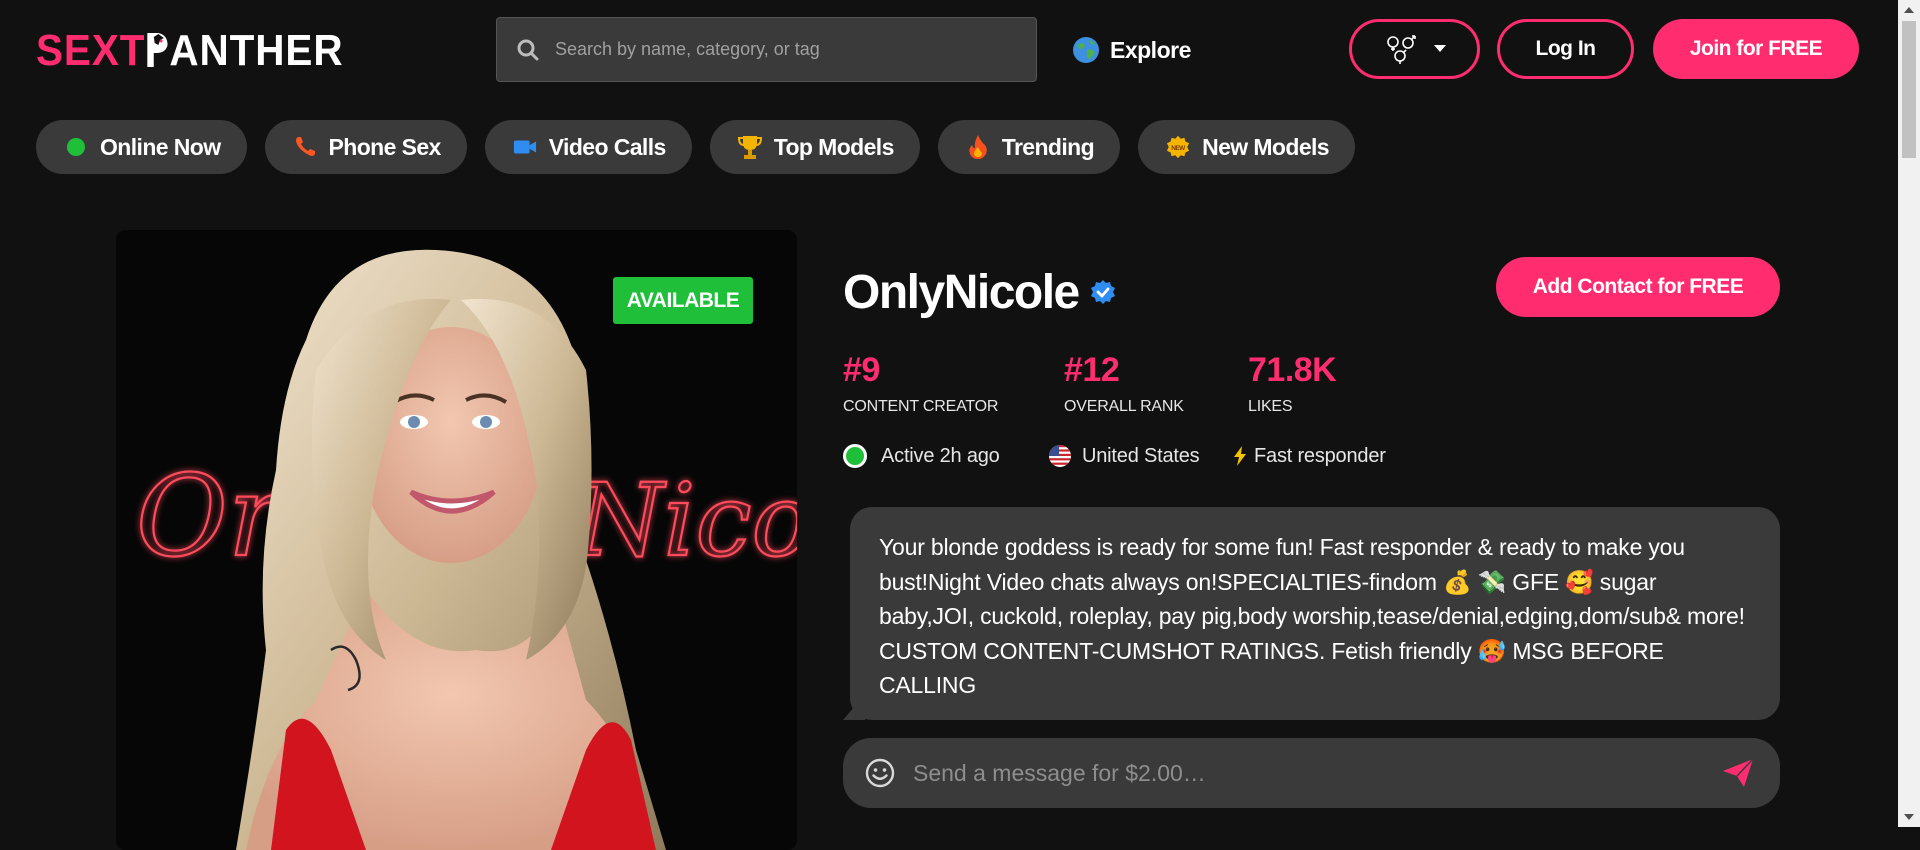 This screenshot has height=850, width=1920. What do you see at coordinates (1240, 456) in the screenshot?
I see `lightning-icon` at bounding box center [1240, 456].